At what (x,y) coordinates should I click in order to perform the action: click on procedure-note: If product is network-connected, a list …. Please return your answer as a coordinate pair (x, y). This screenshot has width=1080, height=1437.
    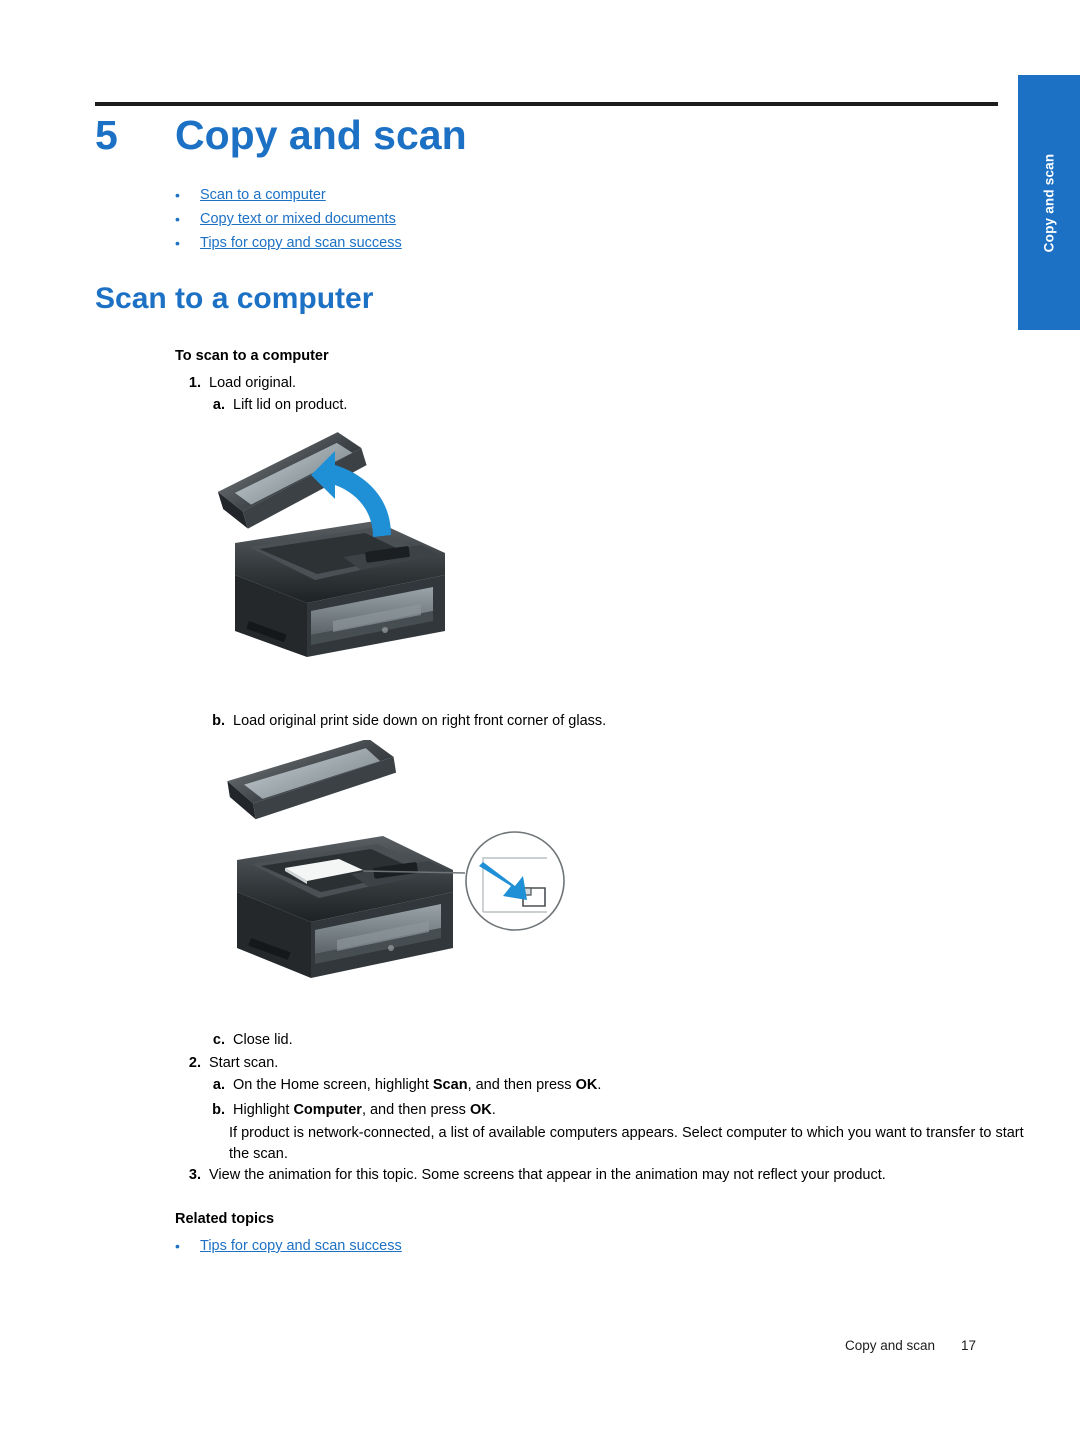
    Looking at the image, I should click on (626, 1143).